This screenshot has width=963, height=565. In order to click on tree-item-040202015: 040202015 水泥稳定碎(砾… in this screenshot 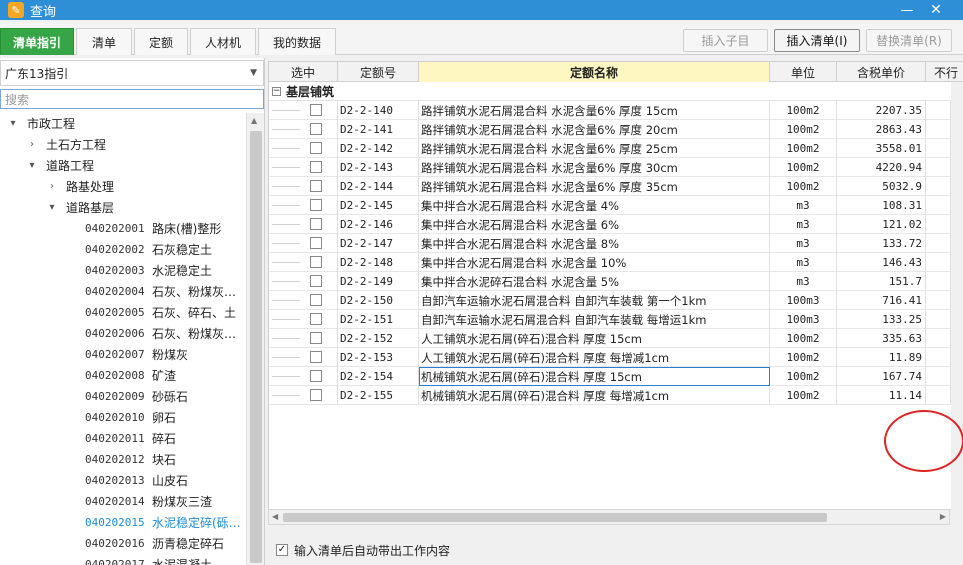, I will do `click(163, 522)`.